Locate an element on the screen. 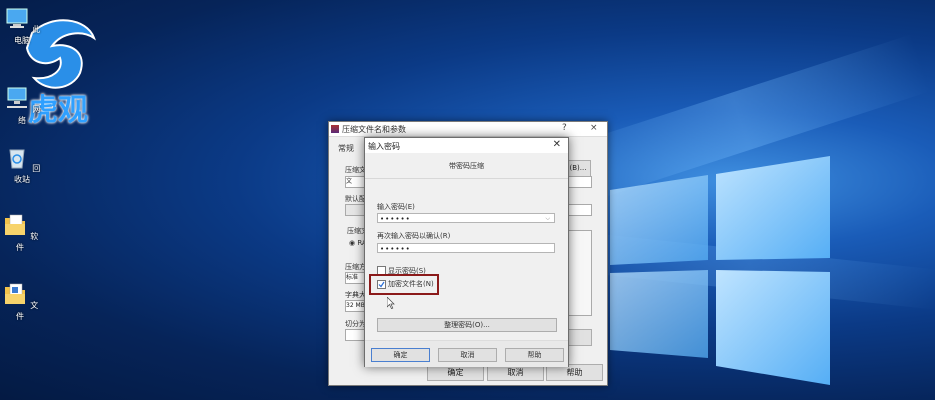 This screenshot has width=935, height=400. profile-select is located at coordinates (579, 210).